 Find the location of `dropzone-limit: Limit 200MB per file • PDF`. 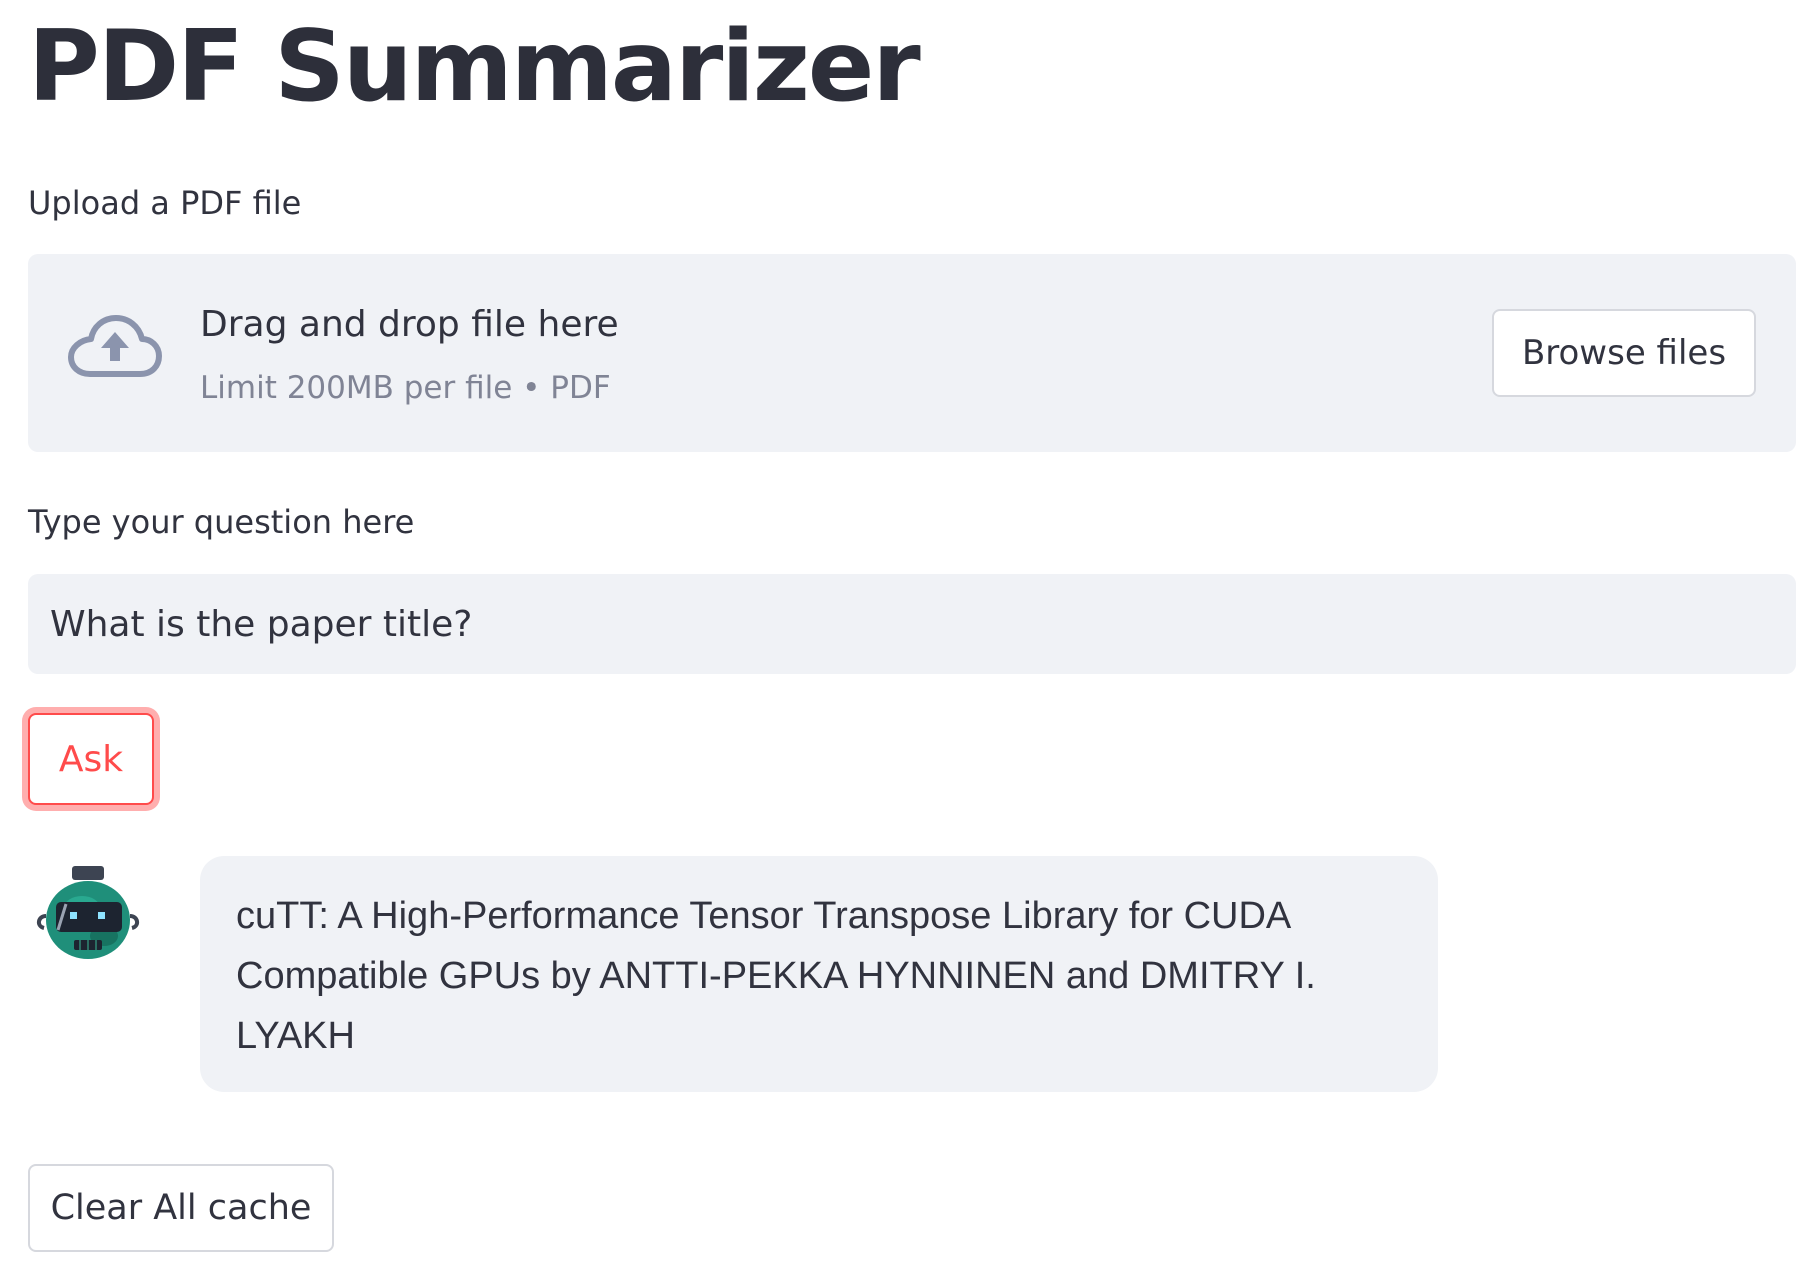

dropzone-limit: Limit 200MB per file • PDF is located at coordinates (405, 388).